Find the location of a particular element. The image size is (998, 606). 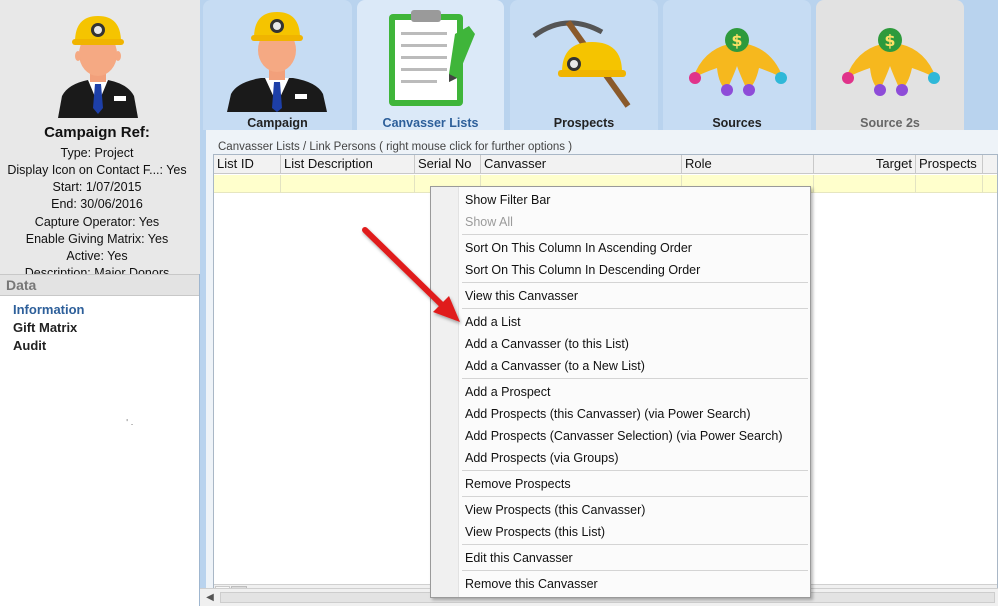

description: Description: Major Donors is located at coordinates (97, 270).